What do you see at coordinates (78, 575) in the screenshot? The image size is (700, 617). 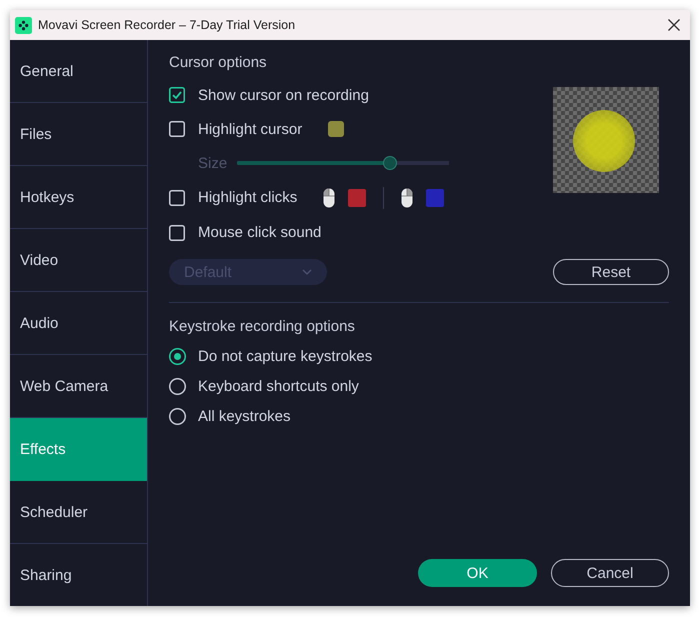 I see `sidebar-item: Sharing` at bounding box center [78, 575].